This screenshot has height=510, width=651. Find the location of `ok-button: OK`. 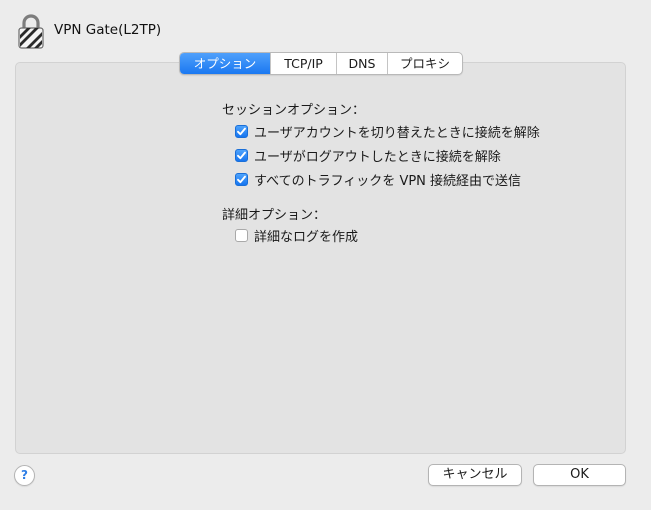

ok-button: OK is located at coordinates (579, 475).